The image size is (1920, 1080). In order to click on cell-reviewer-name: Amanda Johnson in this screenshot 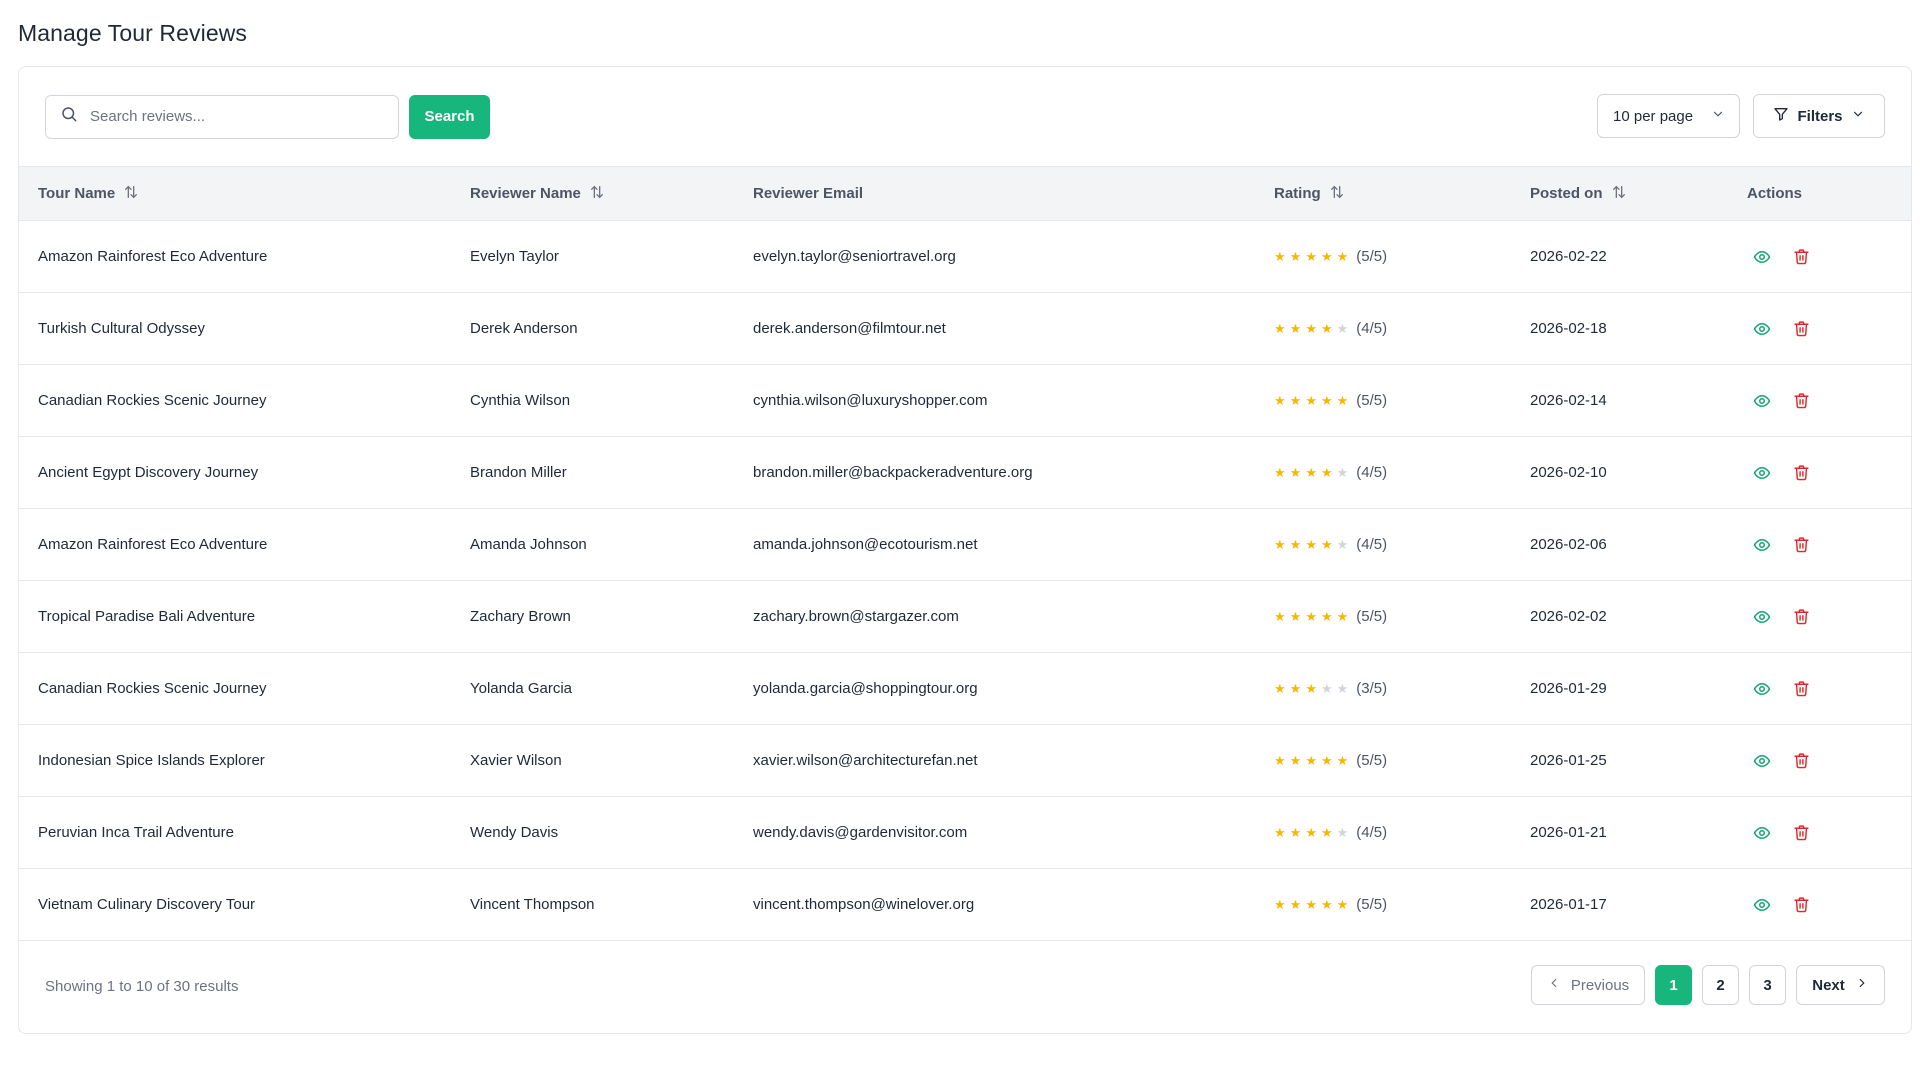, I will do `click(528, 544)`.